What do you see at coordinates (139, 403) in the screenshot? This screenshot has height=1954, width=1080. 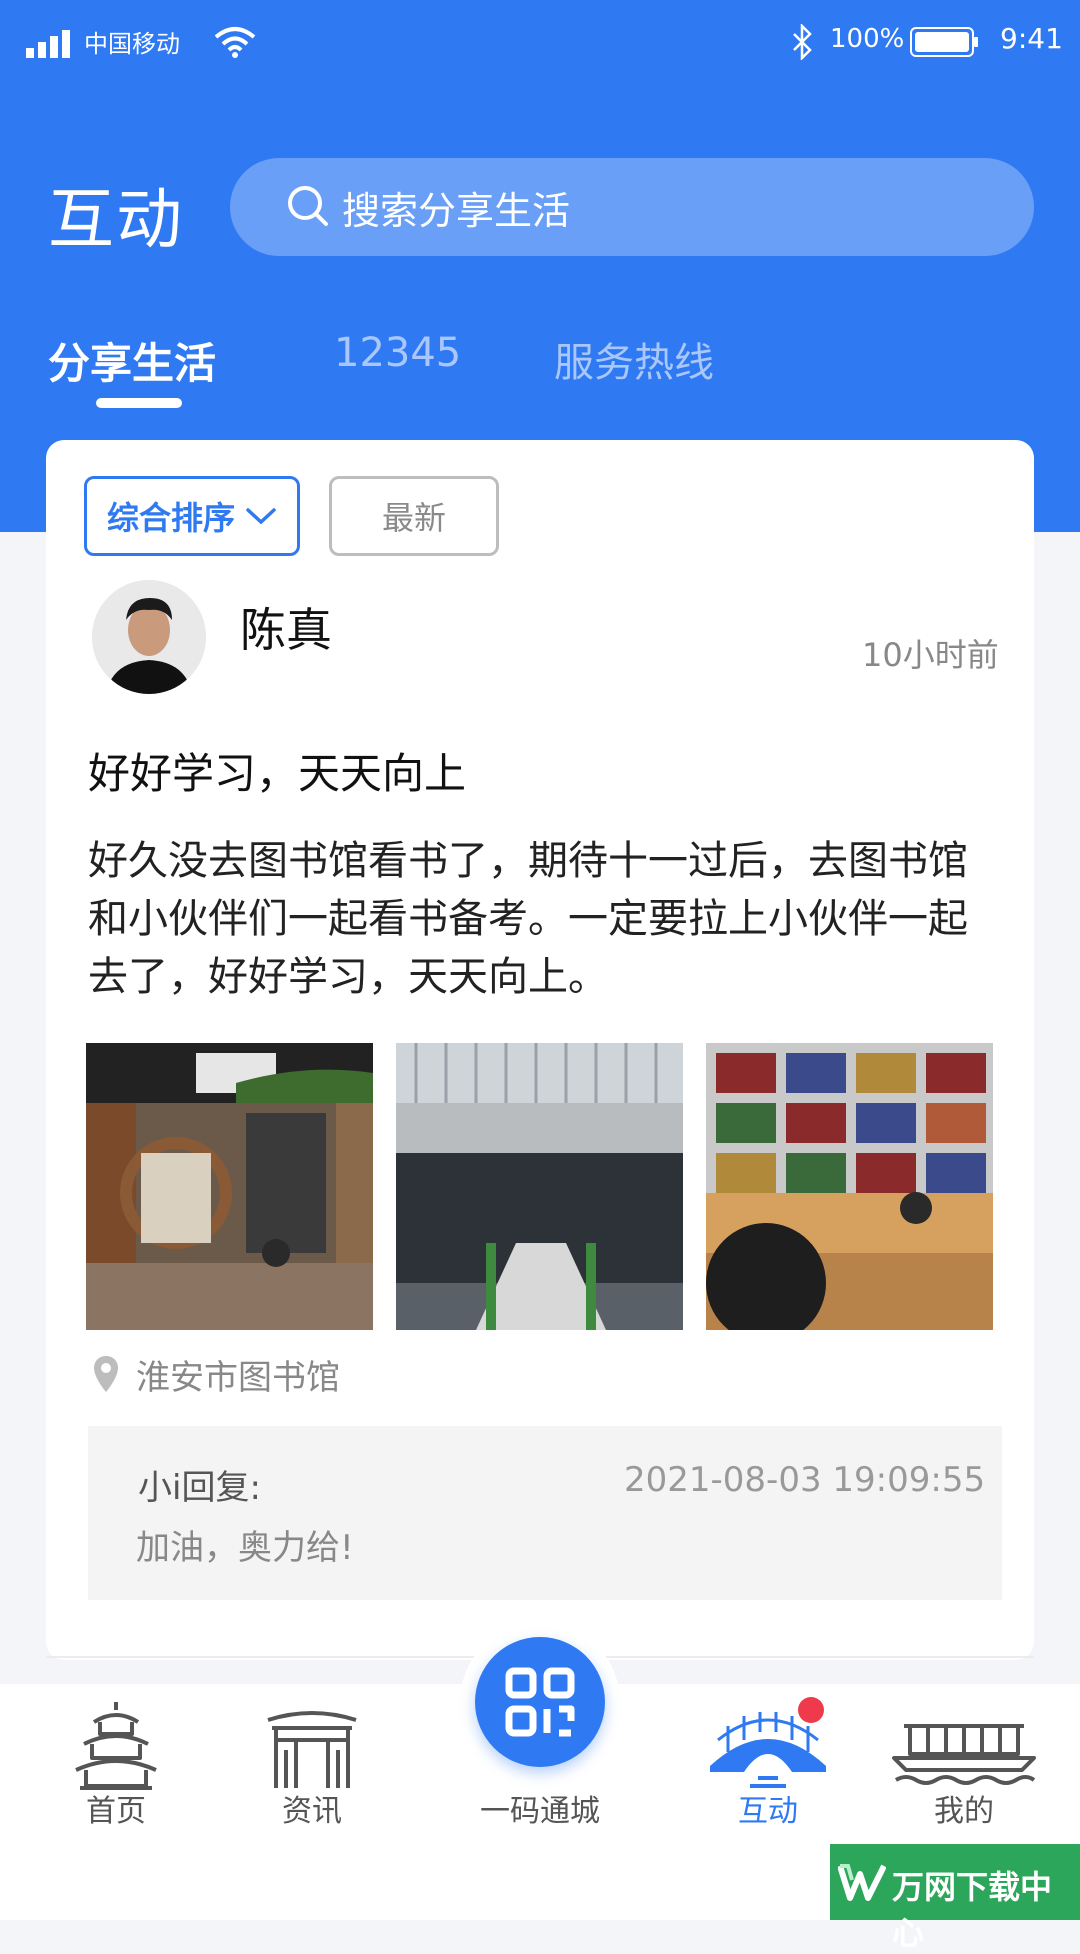 I see `tab-indicator` at bounding box center [139, 403].